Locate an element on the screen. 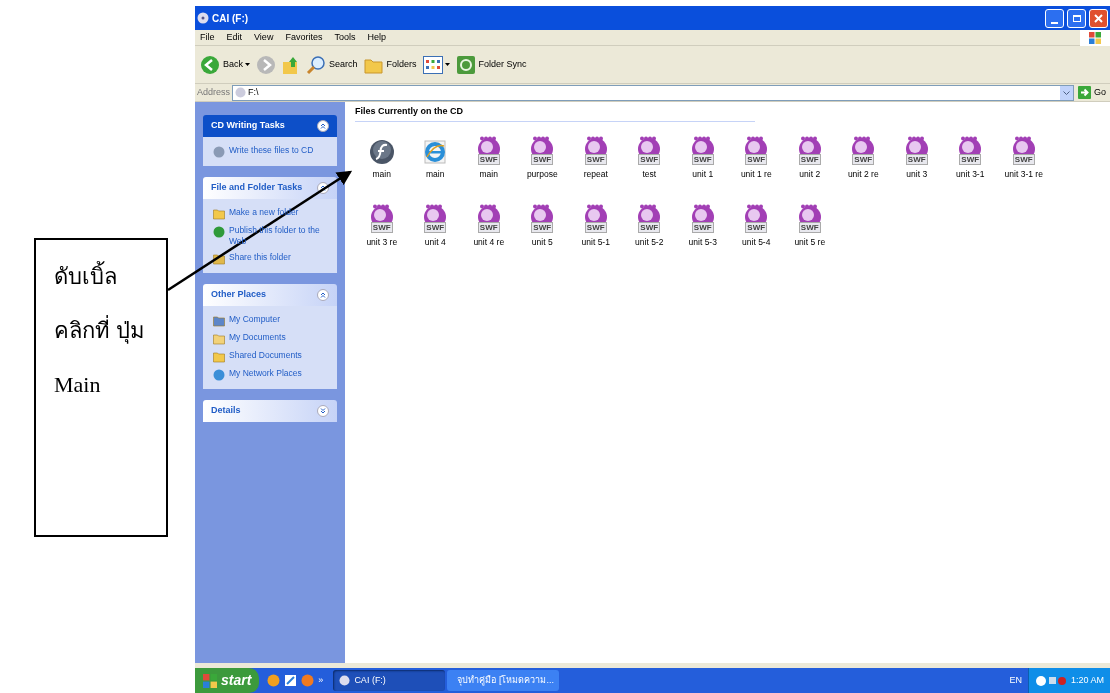 This screenshot has width=1110, height=693. listing-entry: SWF unit 3-1 re is located at coordinates (1024, 160).